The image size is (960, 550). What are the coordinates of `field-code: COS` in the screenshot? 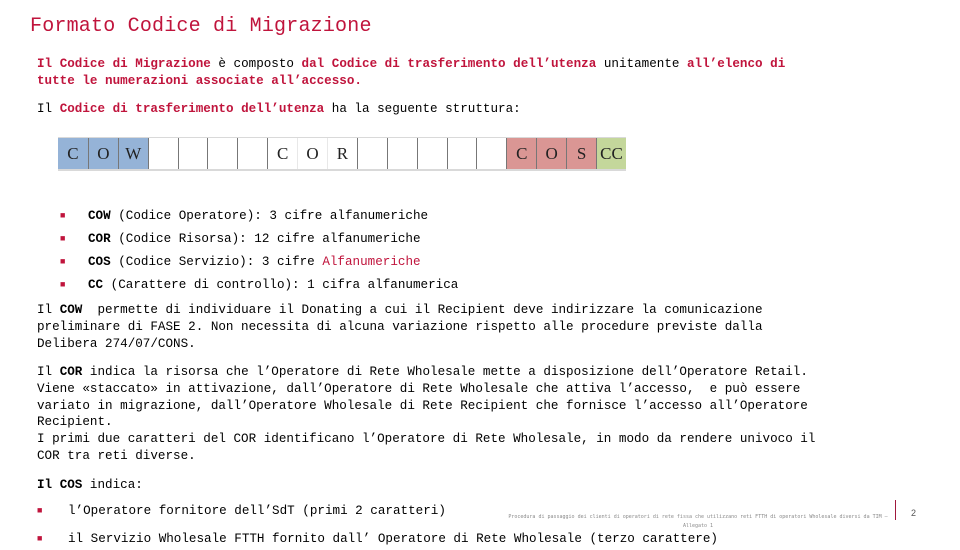 It's located at (99, 261).